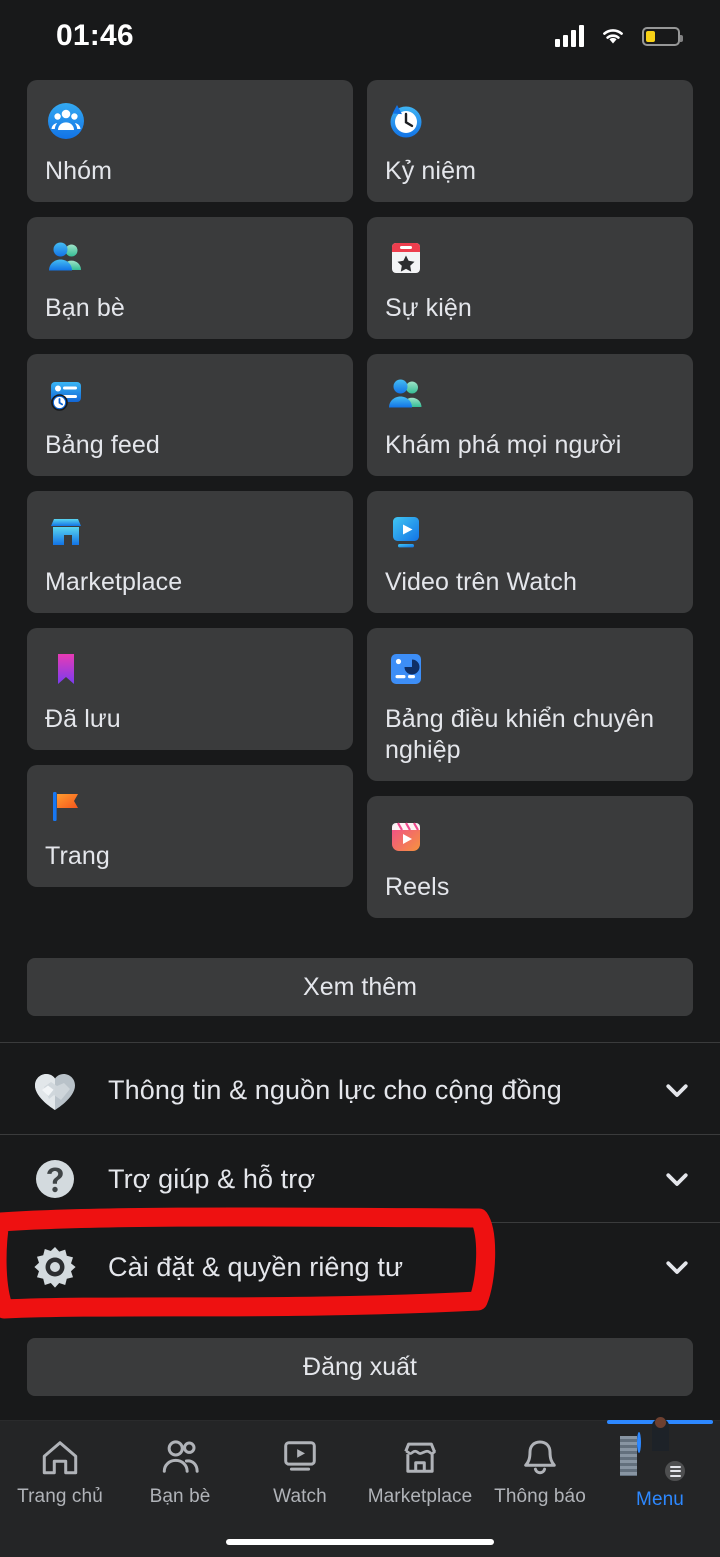 The width and height of the screenshot is (720, 1557). I want to click on wifi-icon, so click(613, 36).